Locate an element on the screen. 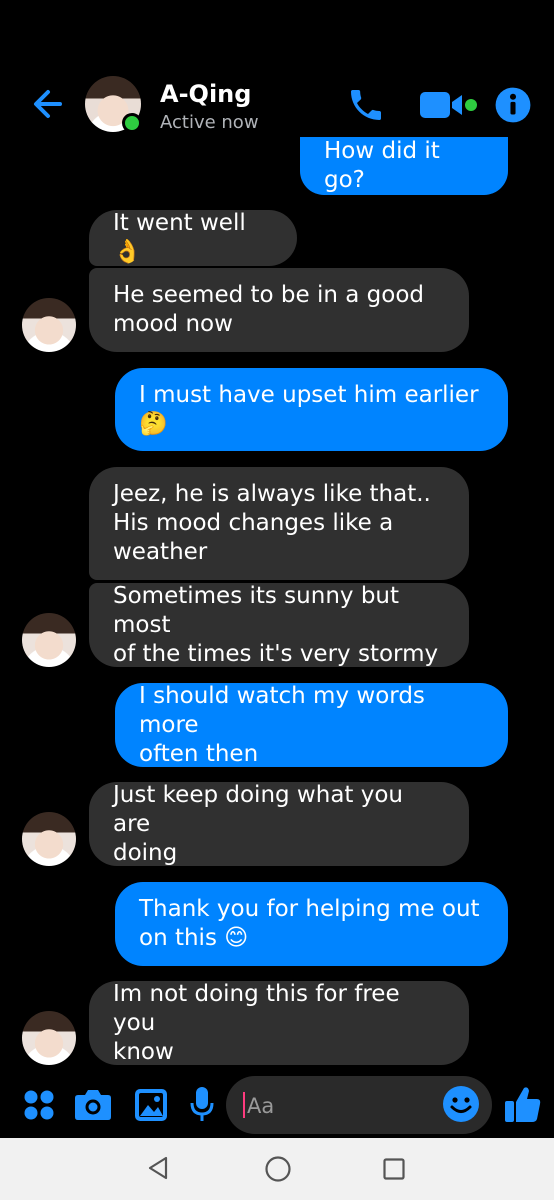  message-outgoing: I must have upset him earlier 🤔 is located at coordinates (311, 409).